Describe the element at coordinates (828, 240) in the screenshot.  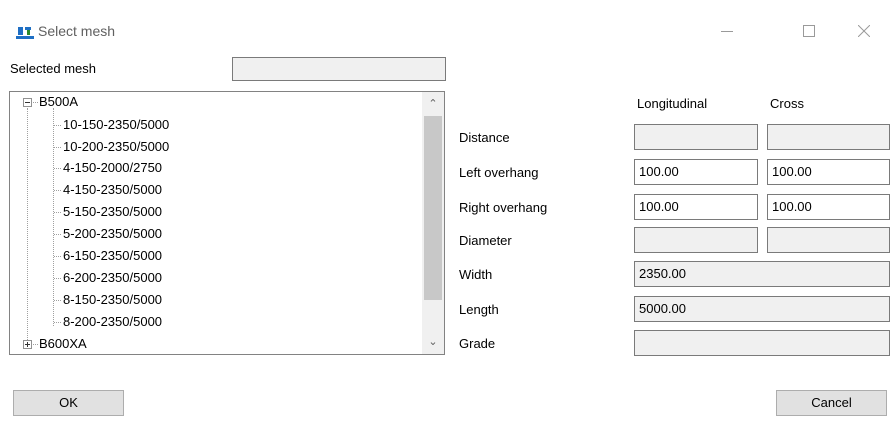
I see `diameter-cross-field` at that location.